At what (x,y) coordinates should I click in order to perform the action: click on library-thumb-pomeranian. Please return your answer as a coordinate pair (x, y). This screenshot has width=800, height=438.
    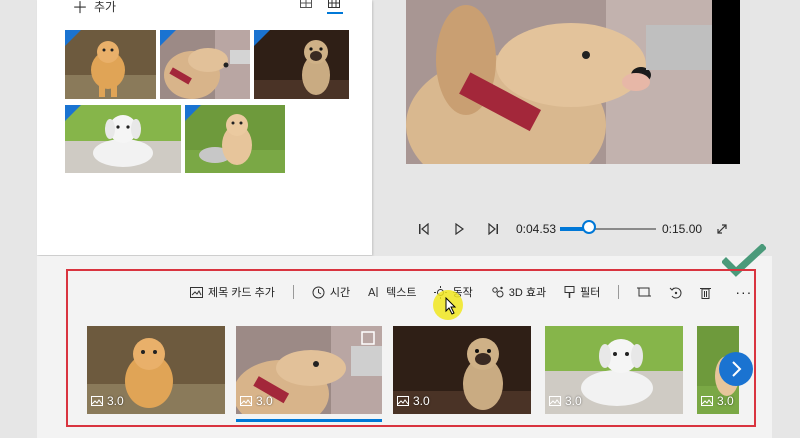
    Looking at the image, I should click on (110, 64).